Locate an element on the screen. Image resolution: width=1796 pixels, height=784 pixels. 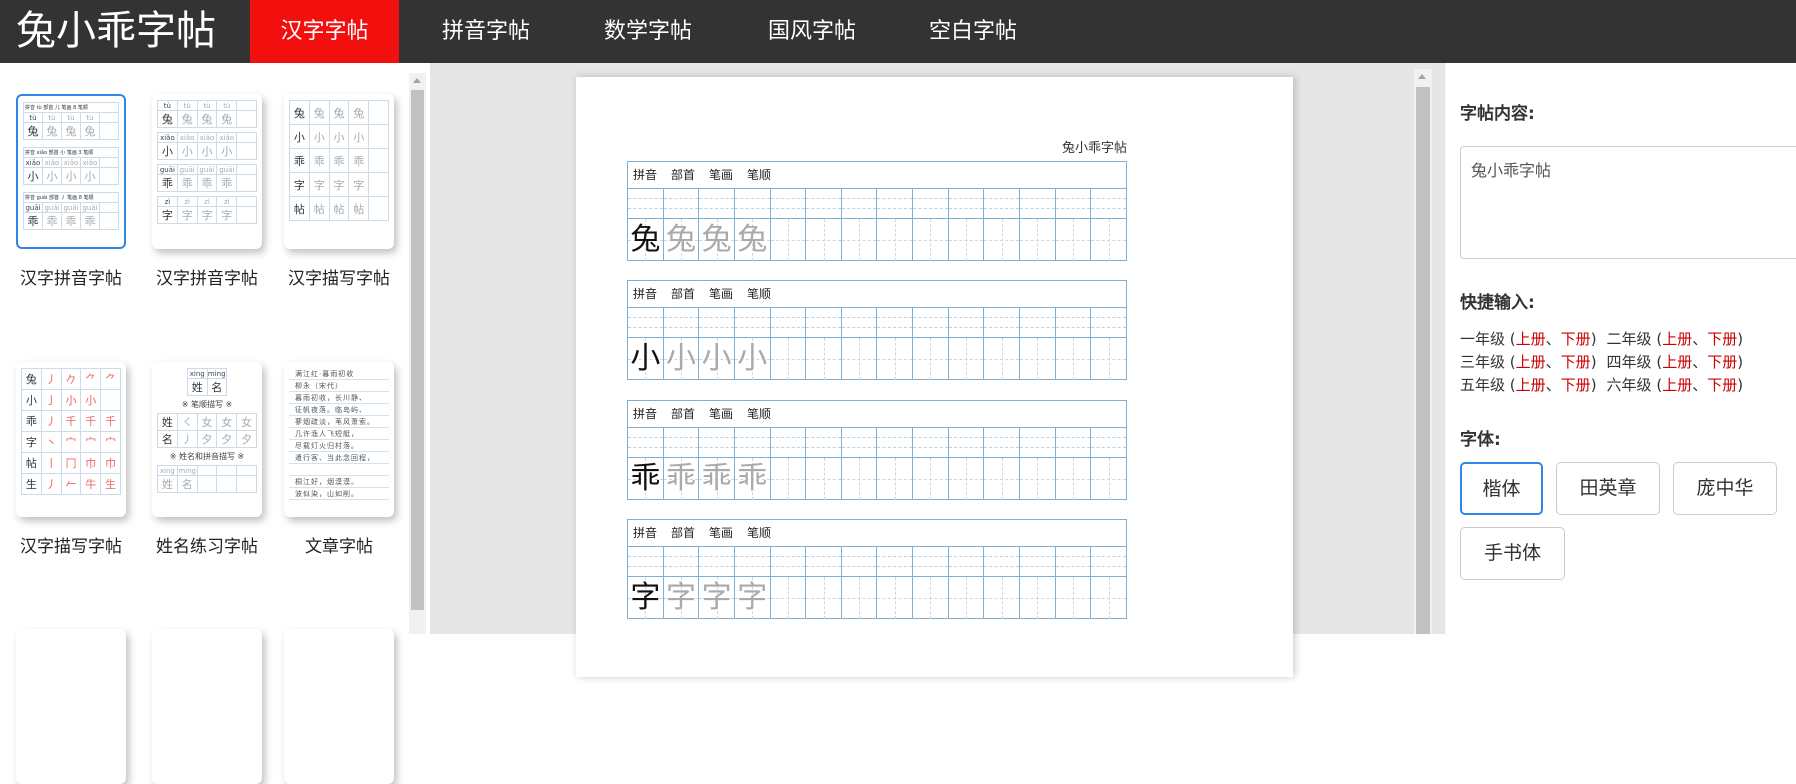
template-thumbnail: 兔兔兔兔小小小小乖乖乖乖字字字字帖帖帖帖 is located at coordinates (339, 171).